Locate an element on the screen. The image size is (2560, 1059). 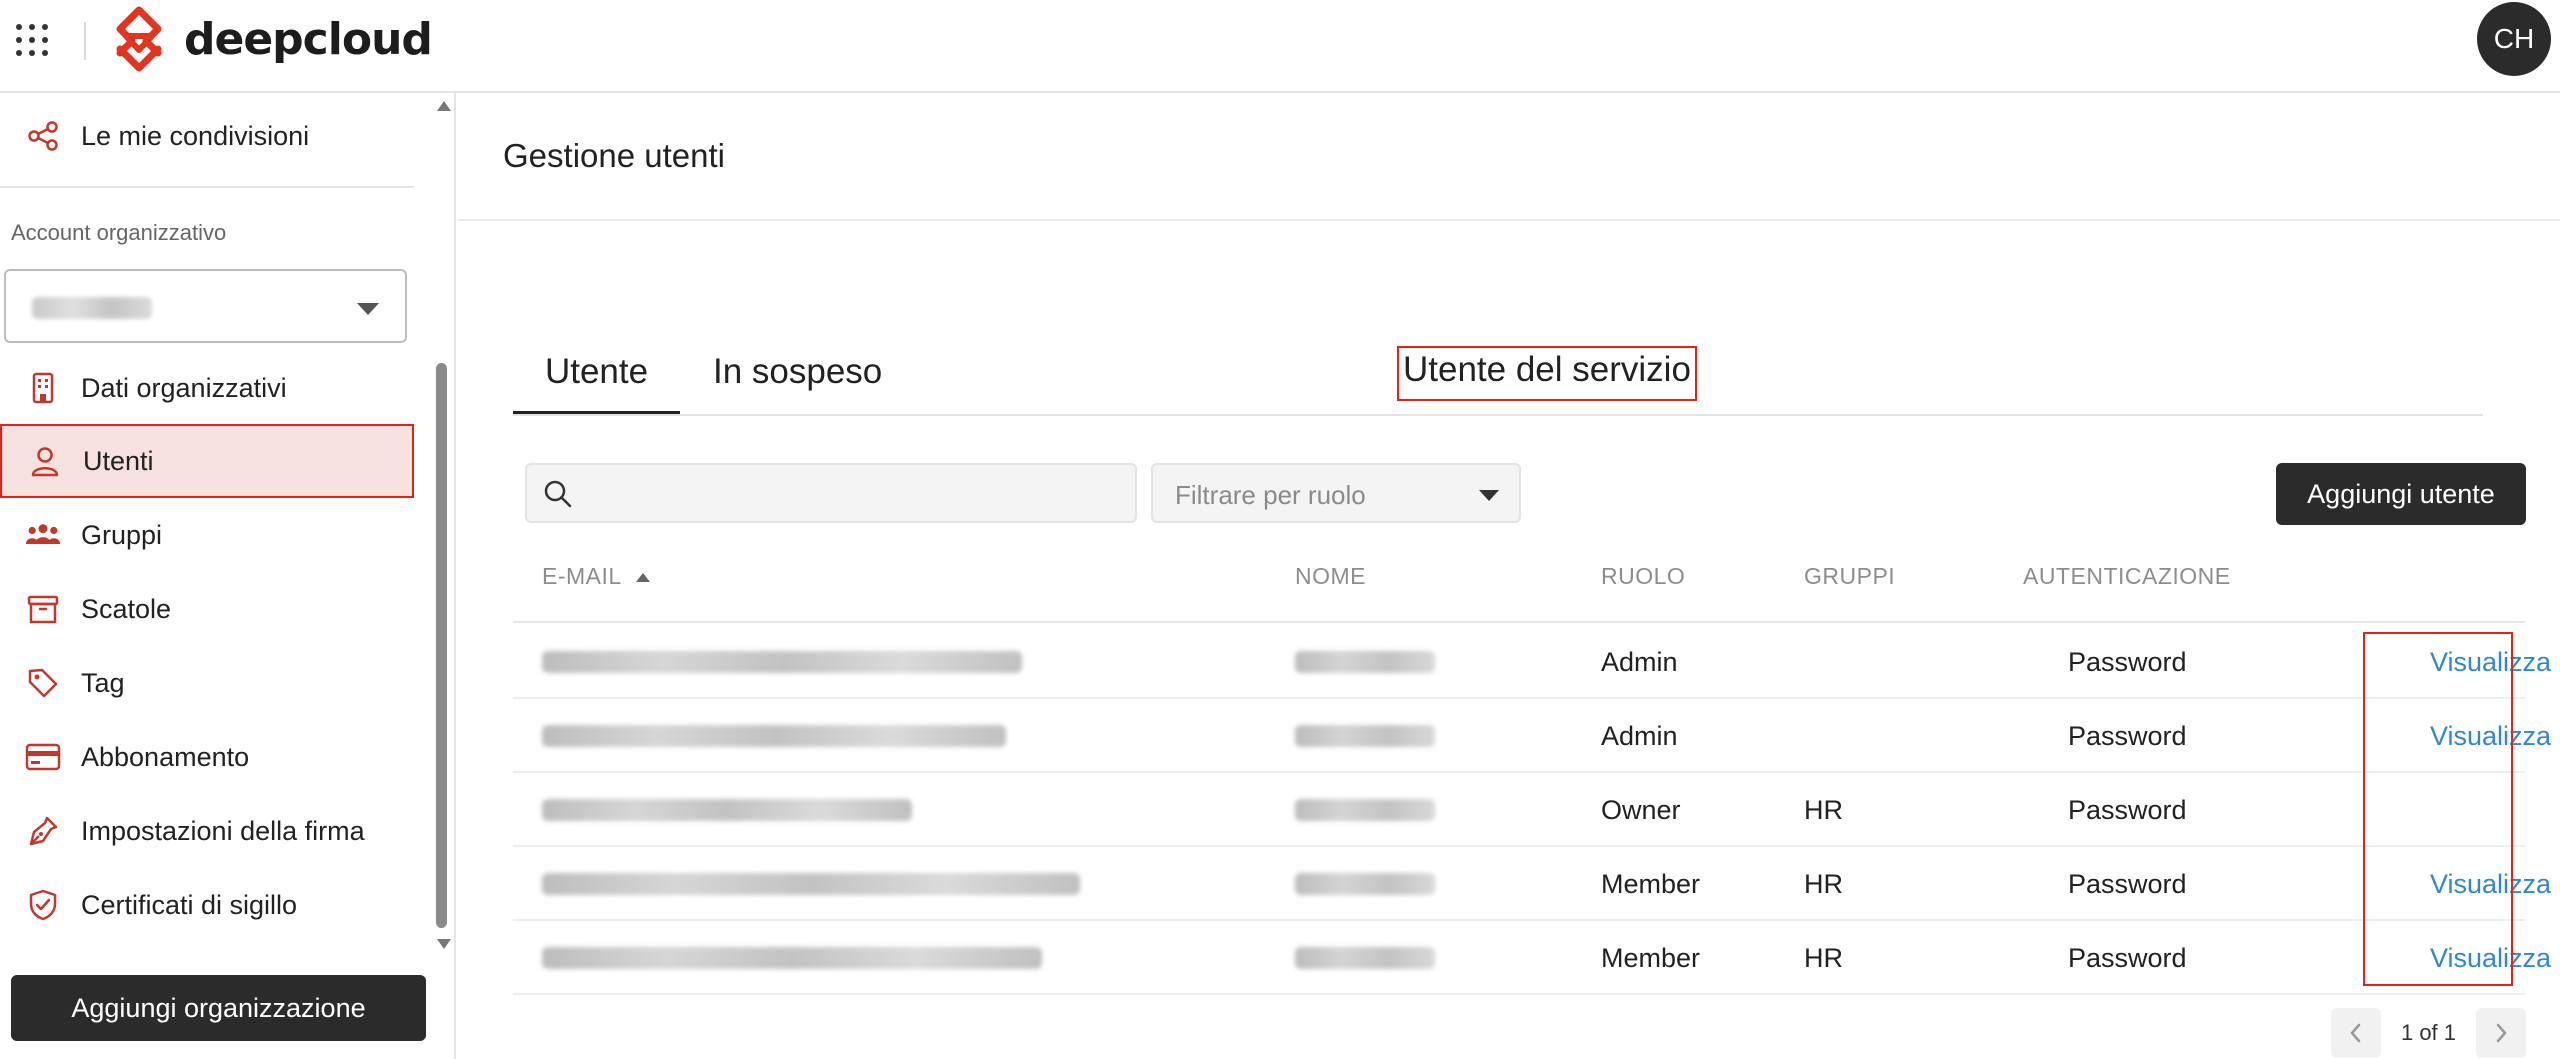
search-input is located at coordinates (851, 493).